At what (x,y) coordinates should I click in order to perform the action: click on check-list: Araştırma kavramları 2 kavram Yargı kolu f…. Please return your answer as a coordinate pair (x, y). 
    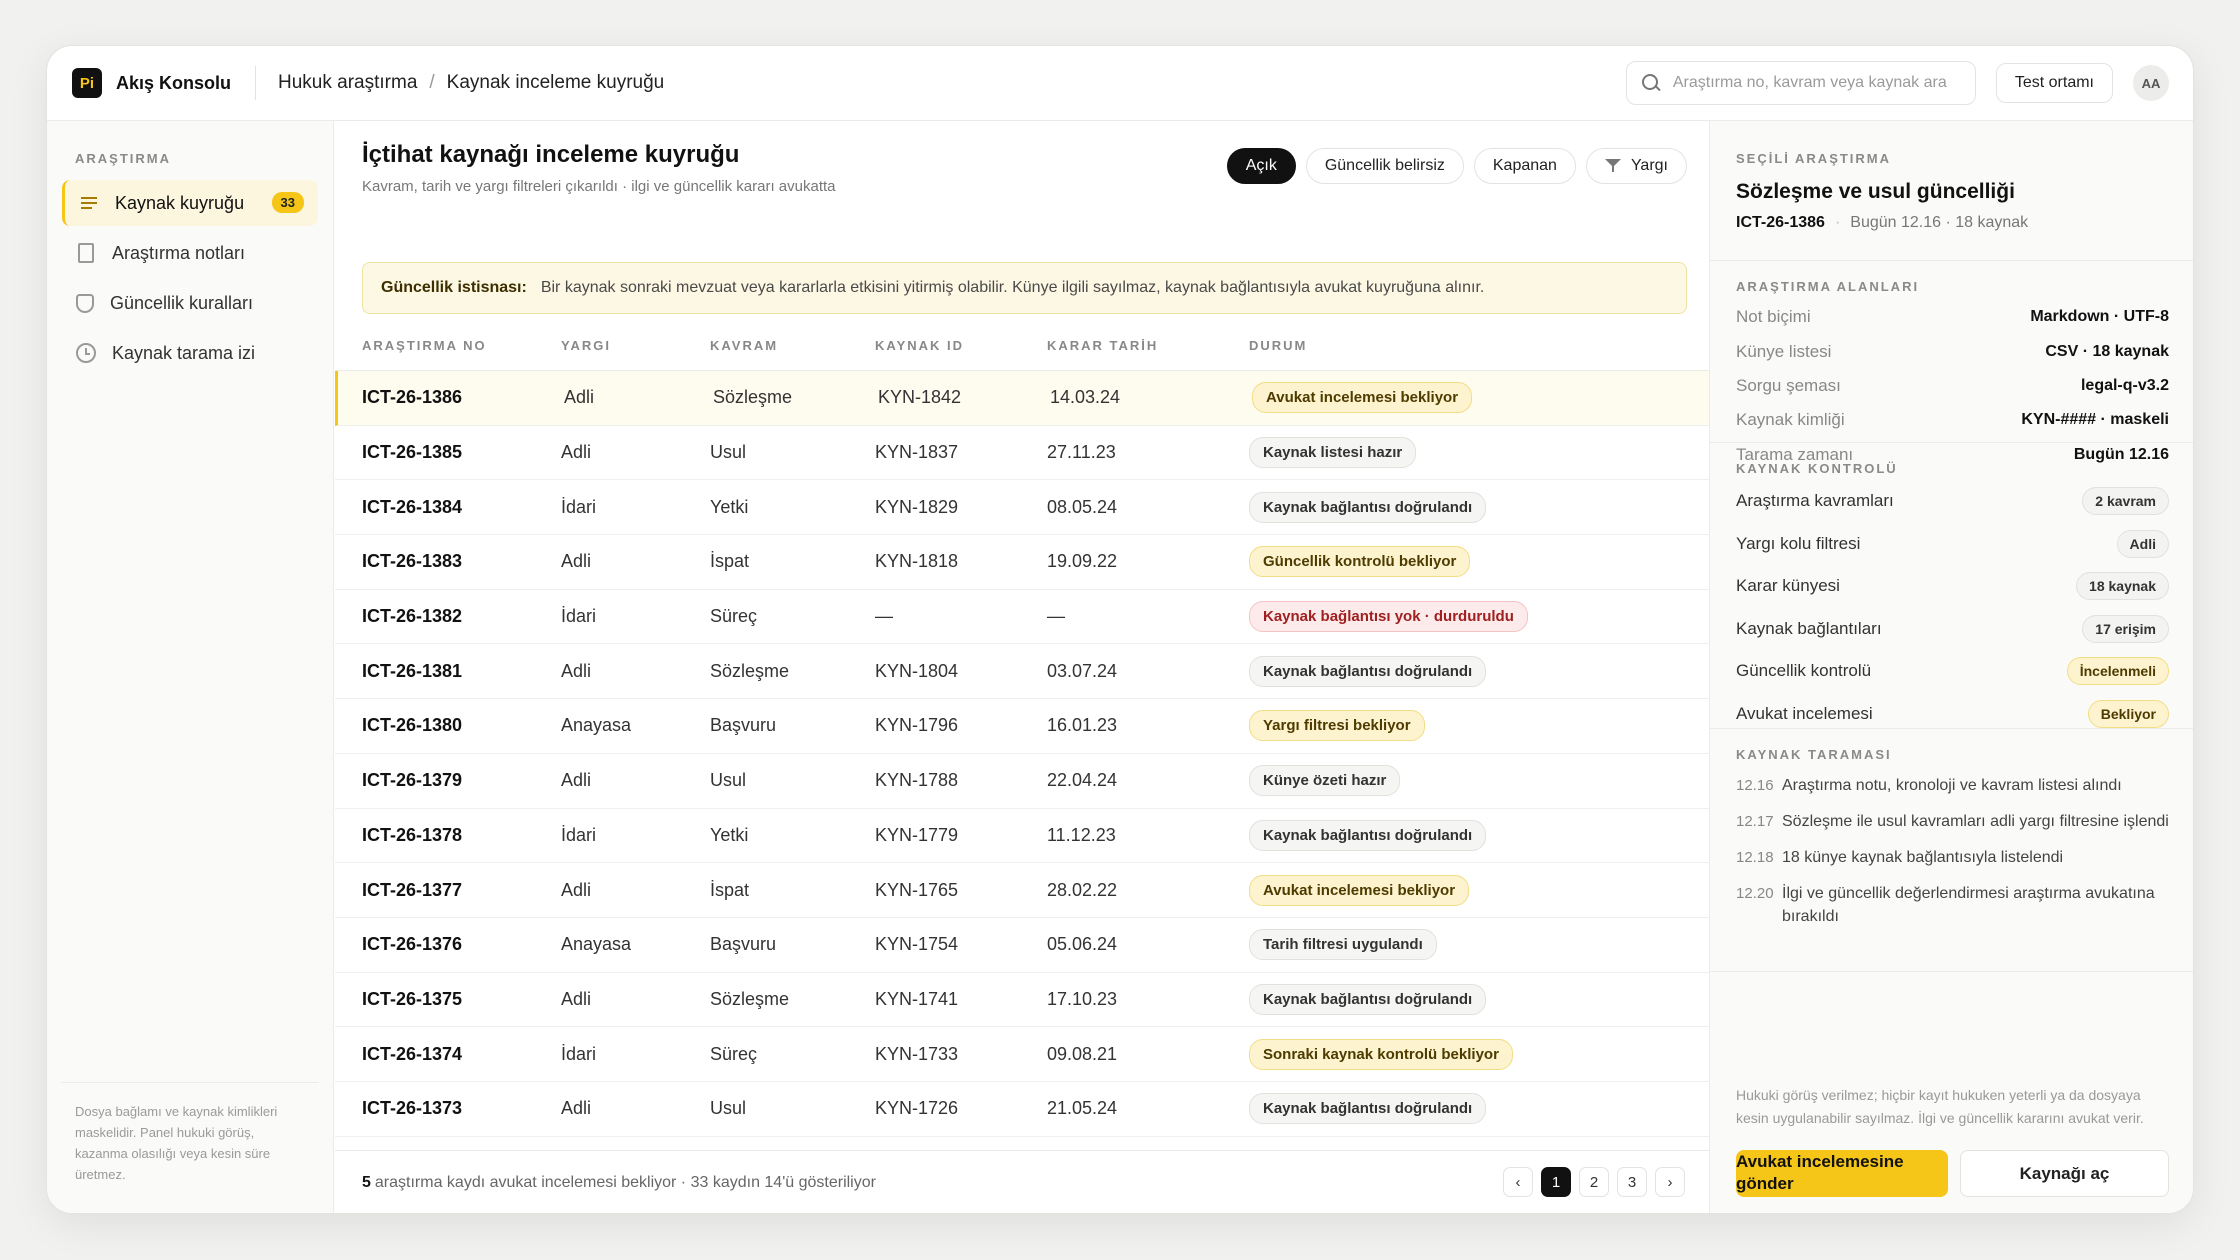
    Looking at the image, I should click on (1952, 607).